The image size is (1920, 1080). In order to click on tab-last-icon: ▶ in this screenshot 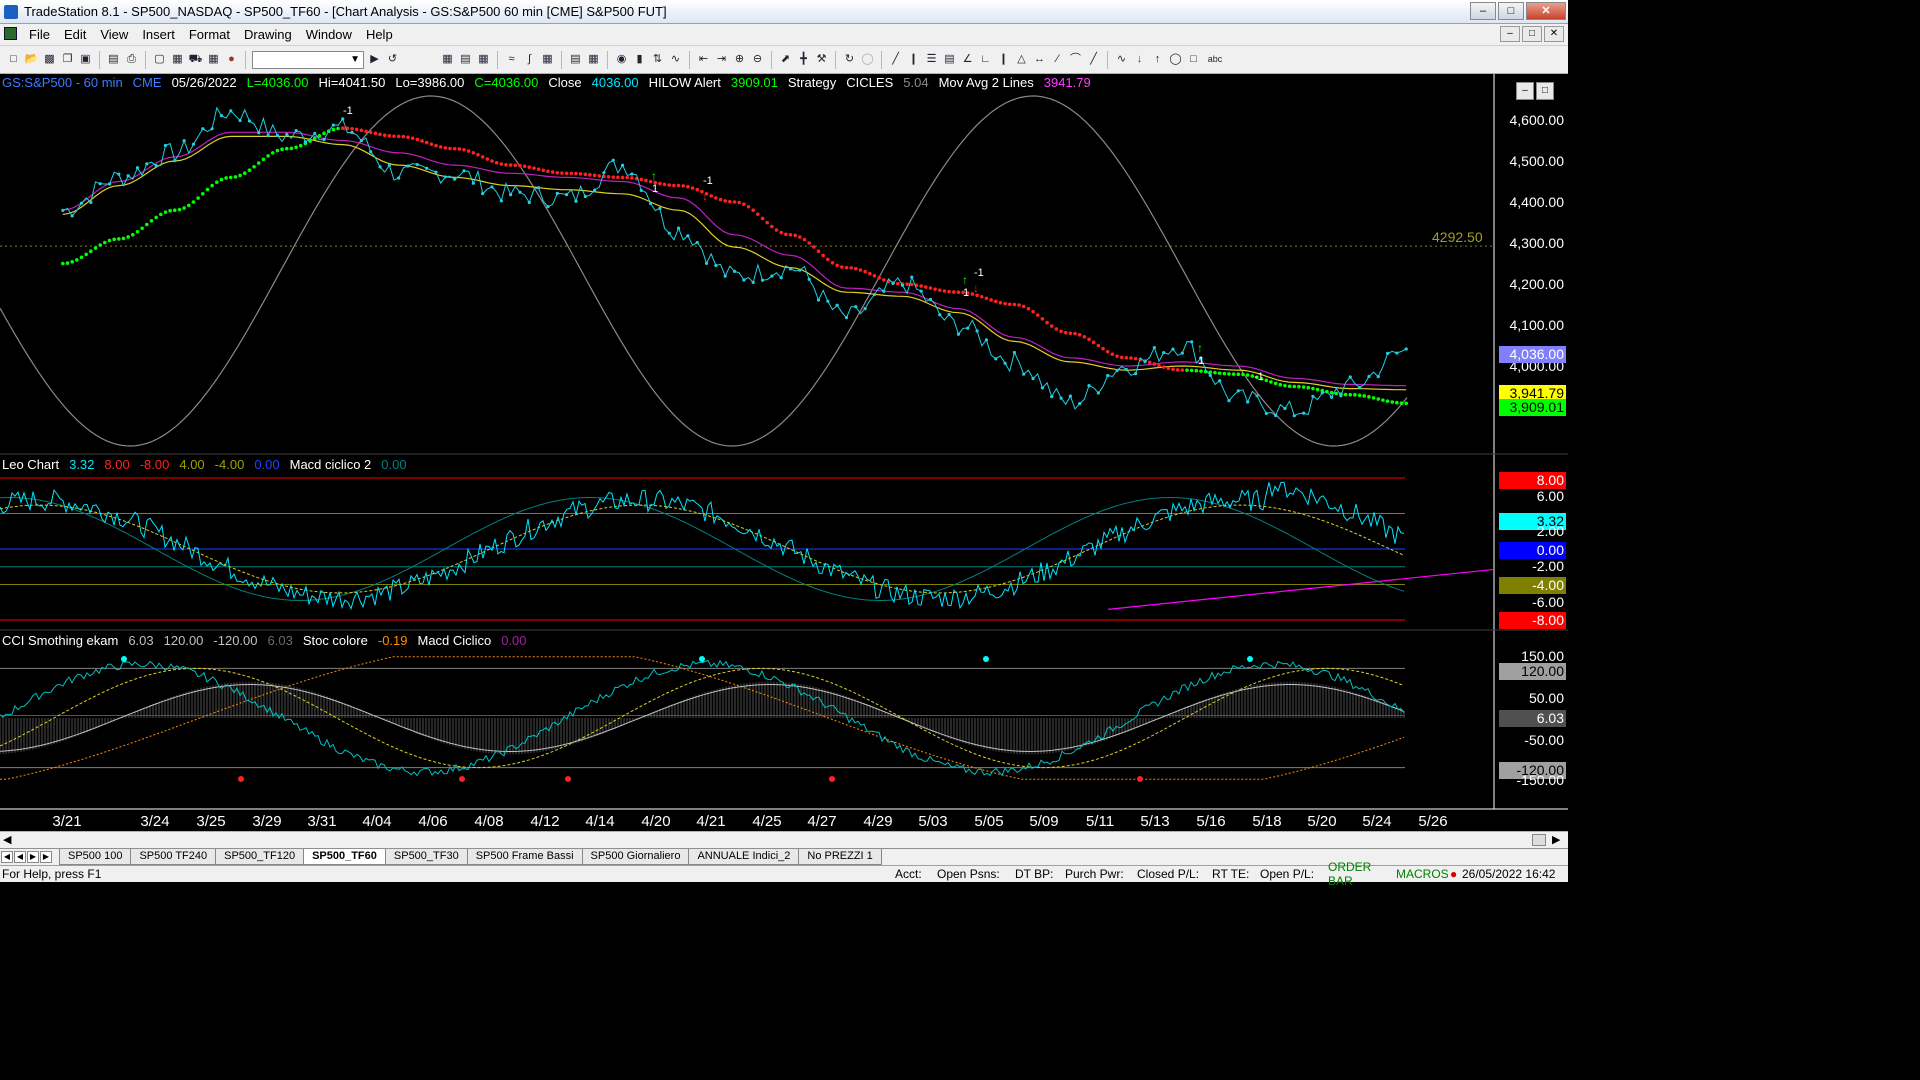, I will do `click(46, 857)`.